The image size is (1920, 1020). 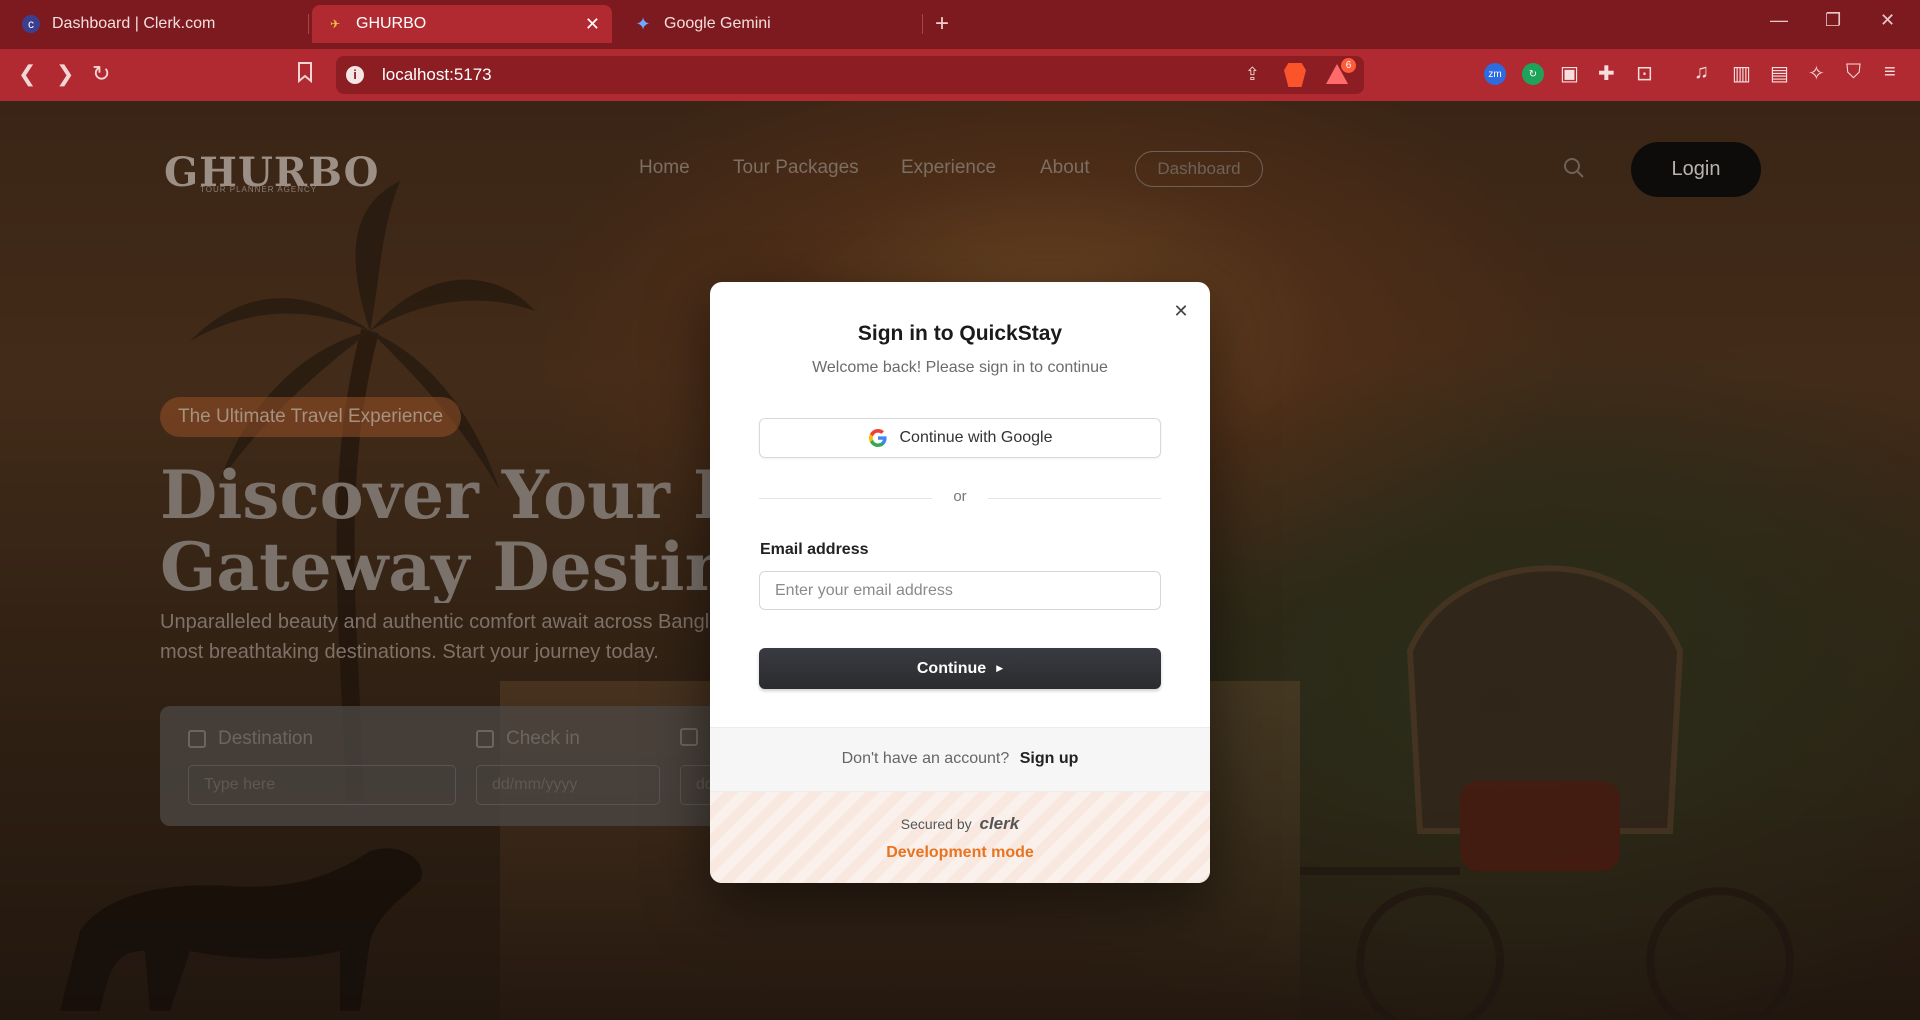 I want to click on zoom-extension-icon: zm, so click(x=1495, y=74).